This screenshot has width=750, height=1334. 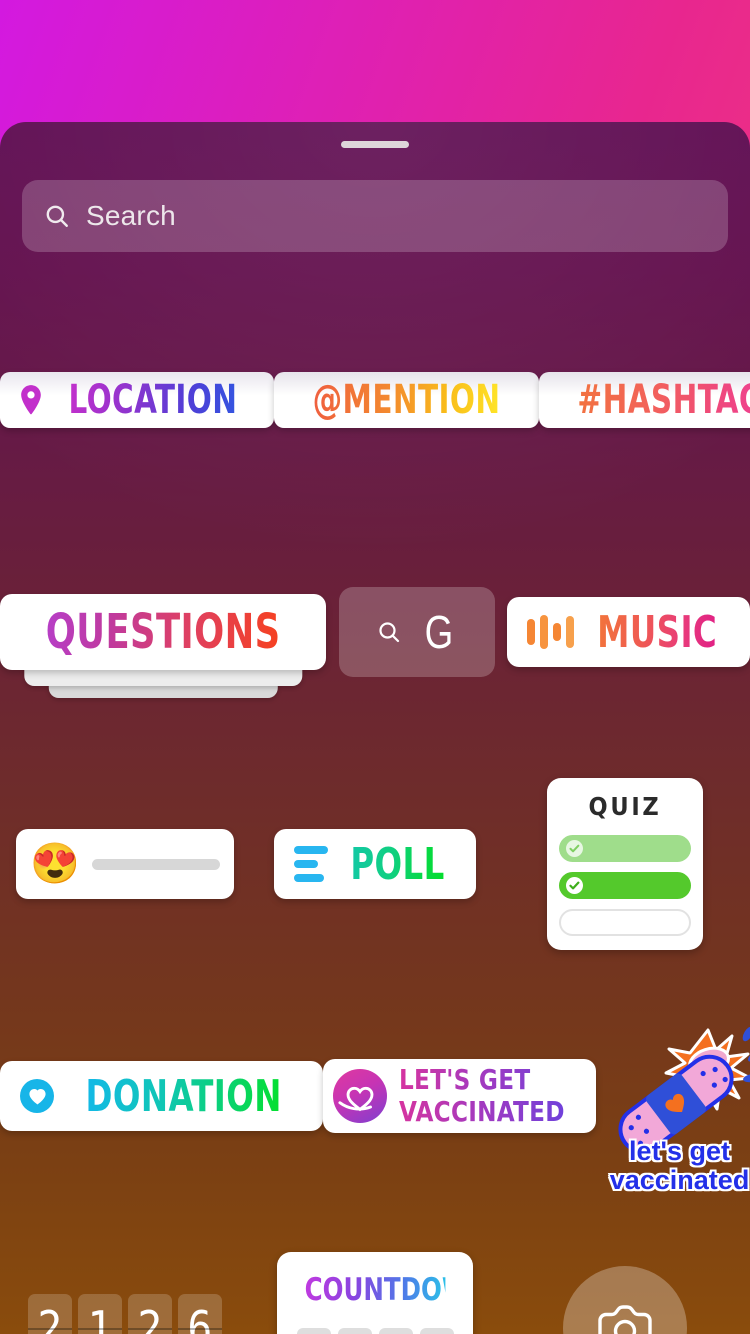 What do you see at coordinates (625, 1319) in the screenshot?
I see `camera-icon` at bounding box center [625, 1319].